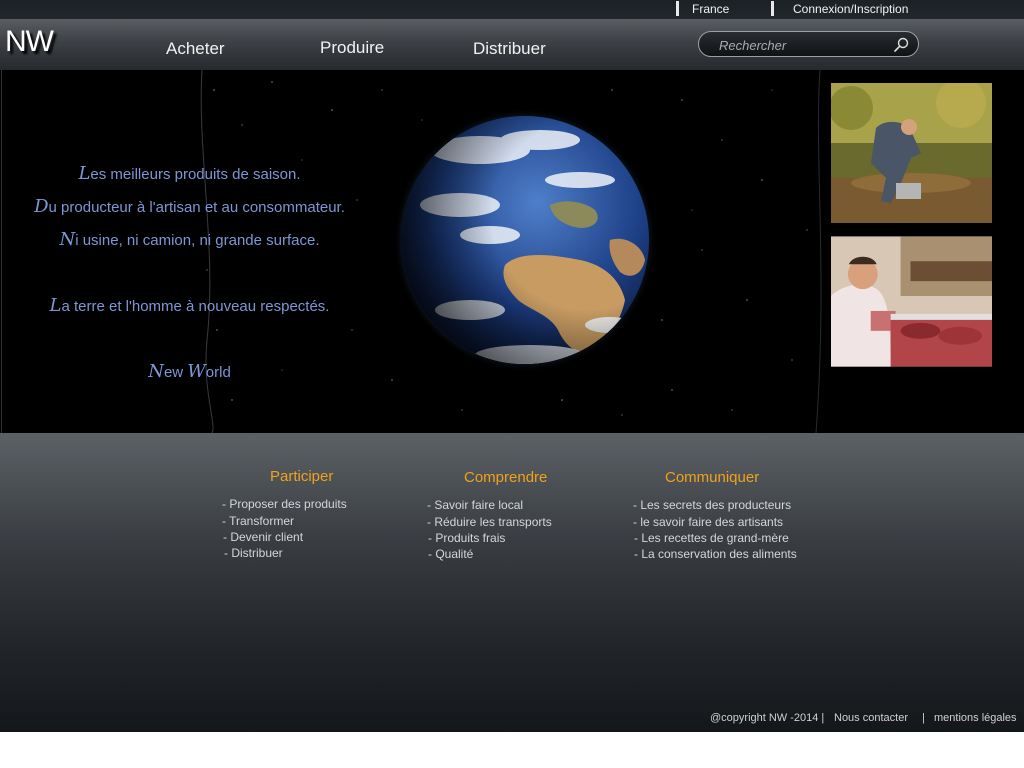 Image resolution: width=1024 pixels, height=768 pixels. I want to click on footer-link: - Transformer, so click(258, 521).